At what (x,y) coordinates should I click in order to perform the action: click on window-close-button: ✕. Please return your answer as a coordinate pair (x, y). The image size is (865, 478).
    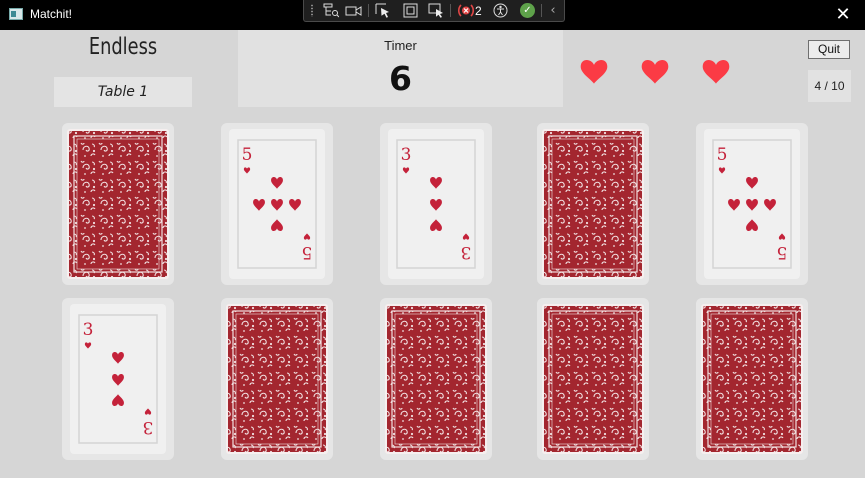
    Looking at the image, I should click on (843, 15).